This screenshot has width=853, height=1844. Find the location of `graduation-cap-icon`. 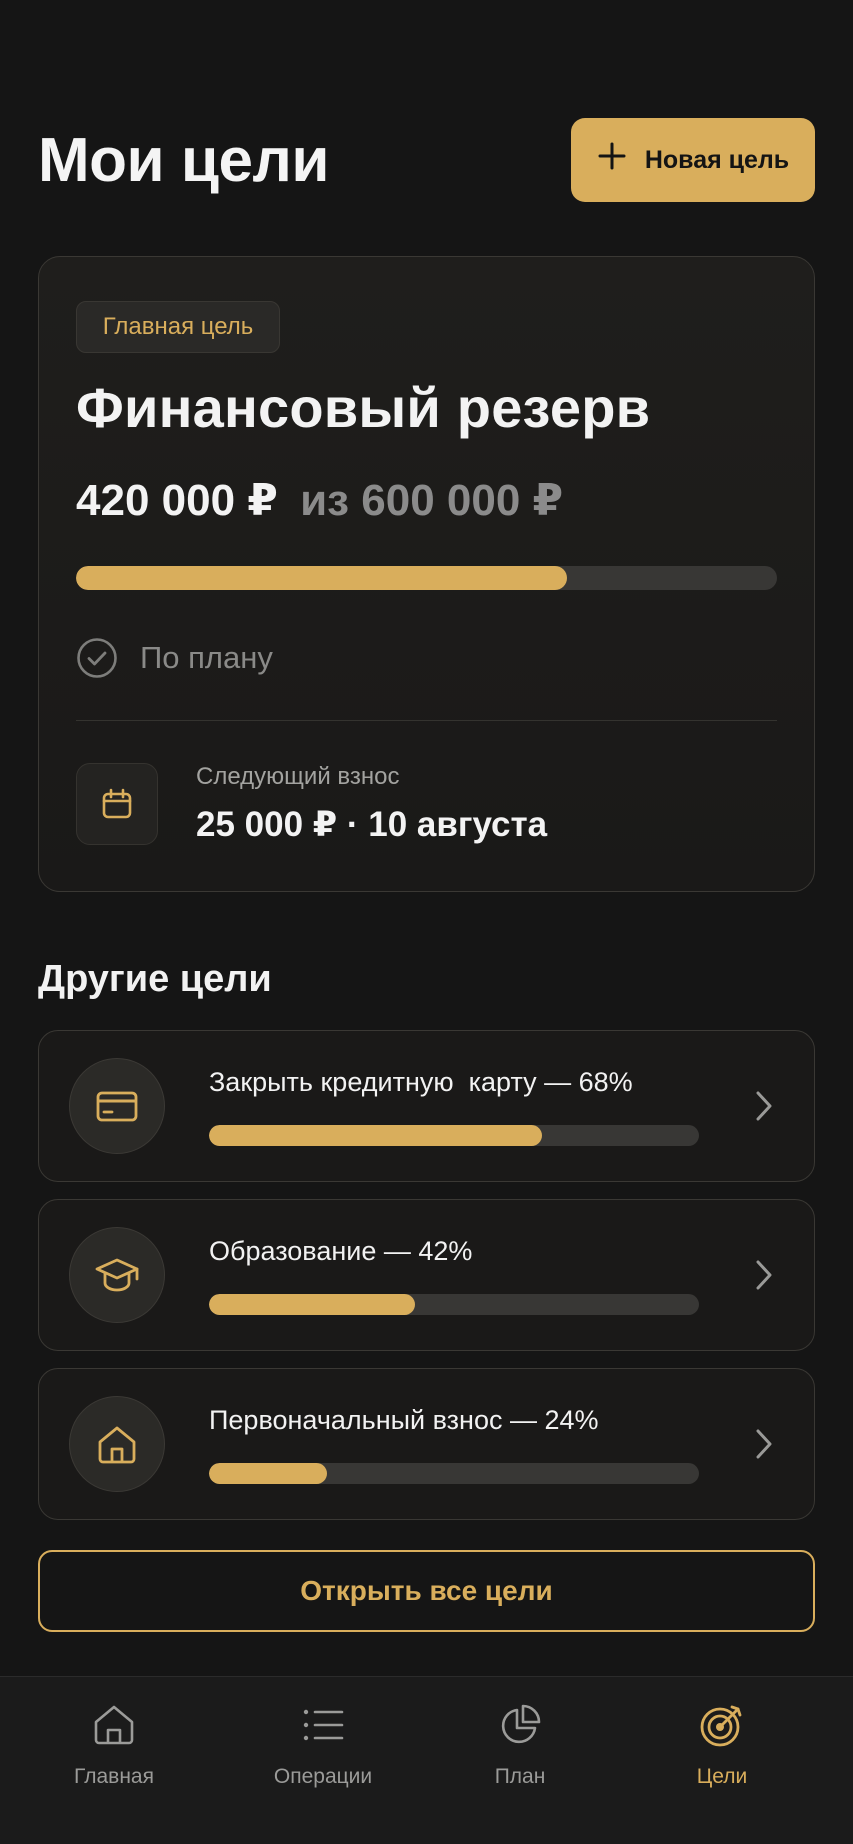

graduation-cap-icon is located at coordinates (117, 1275).